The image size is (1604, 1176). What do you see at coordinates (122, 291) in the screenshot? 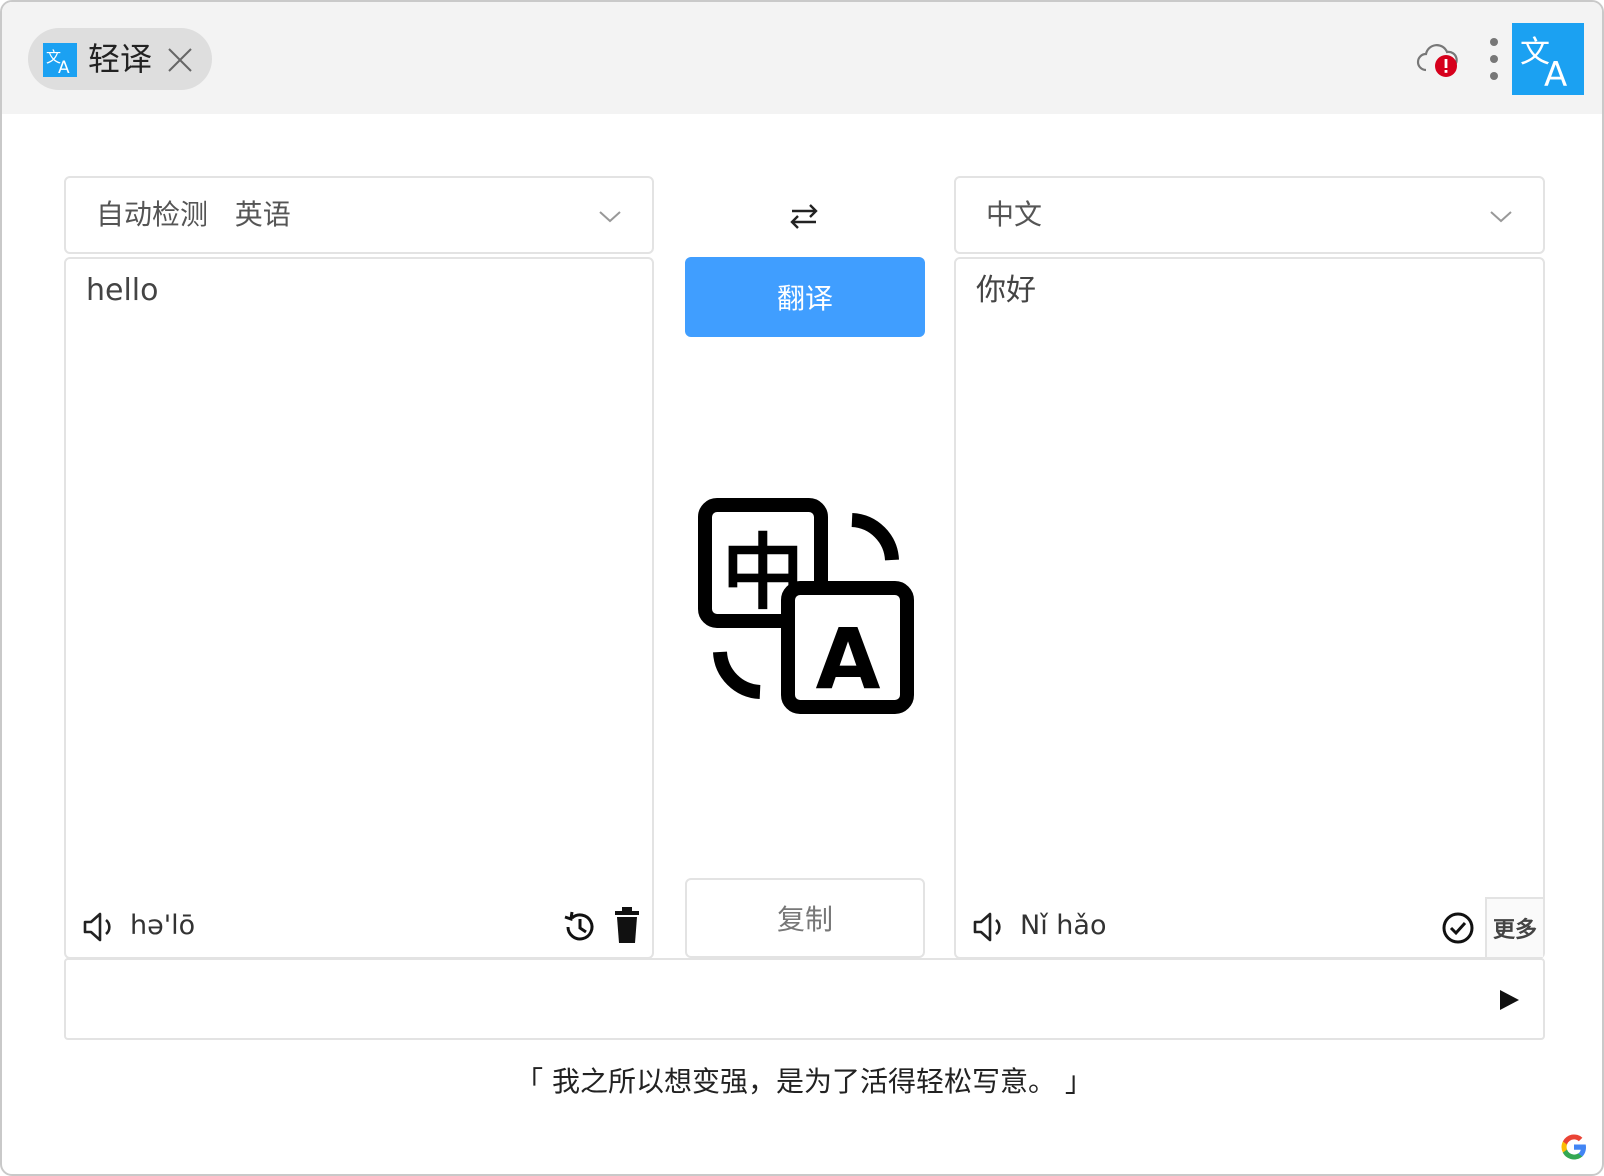
I see `source-text: hello` at bounding box center [122, 291].